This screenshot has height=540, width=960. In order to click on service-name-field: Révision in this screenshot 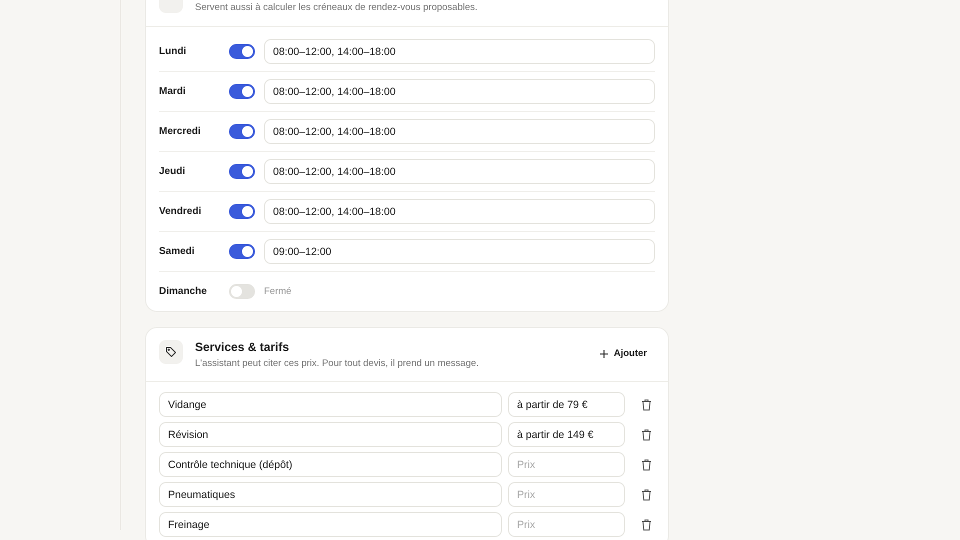, I will do `click(330, 434)`.